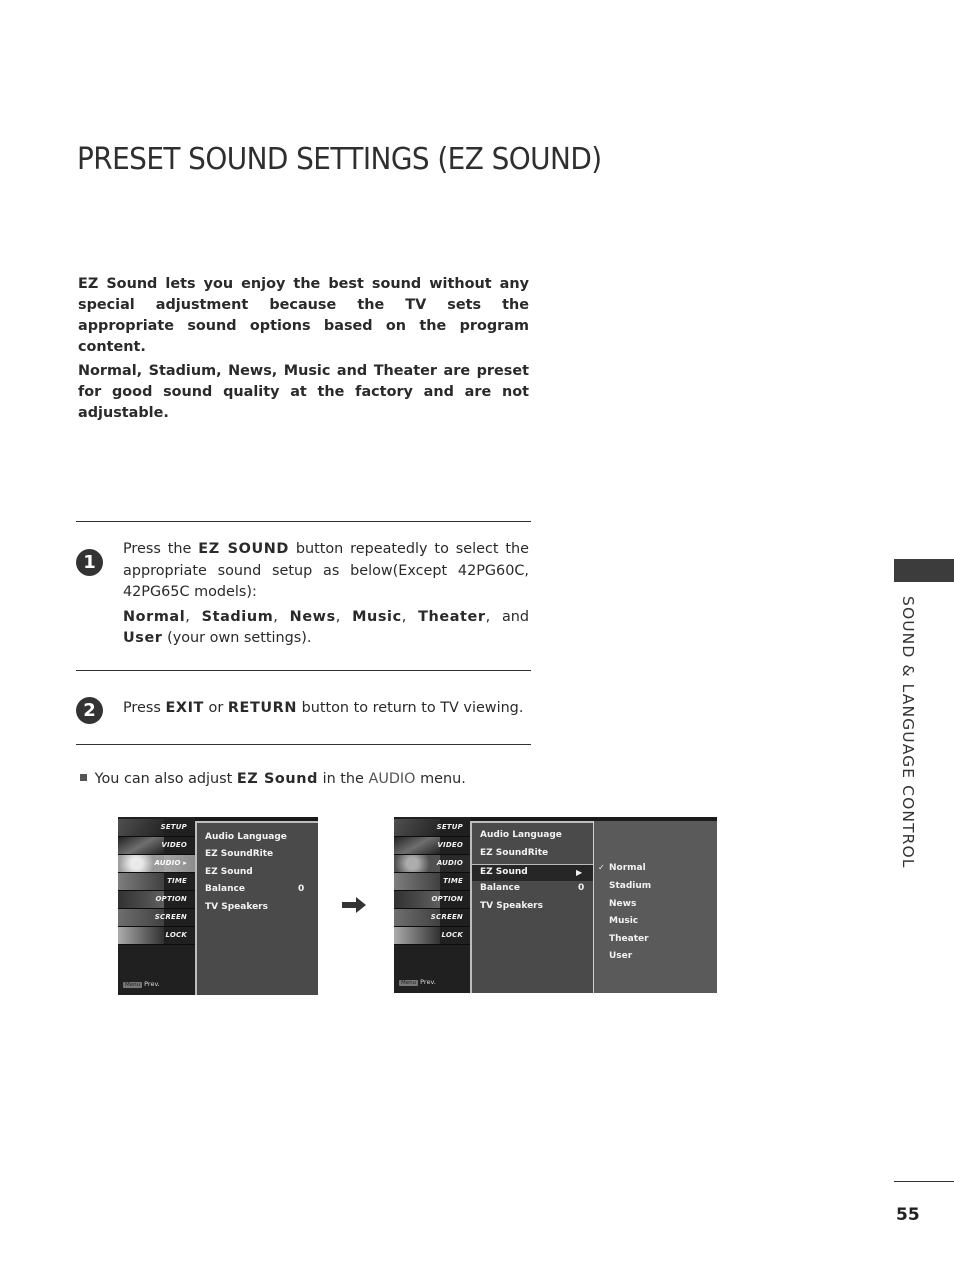 Image resolution: width=954 pixels, height=1272 pixels. Describe the element at coordinates (157, 549) in the screenshot. I see `step-1-lead: Press the` at that location.